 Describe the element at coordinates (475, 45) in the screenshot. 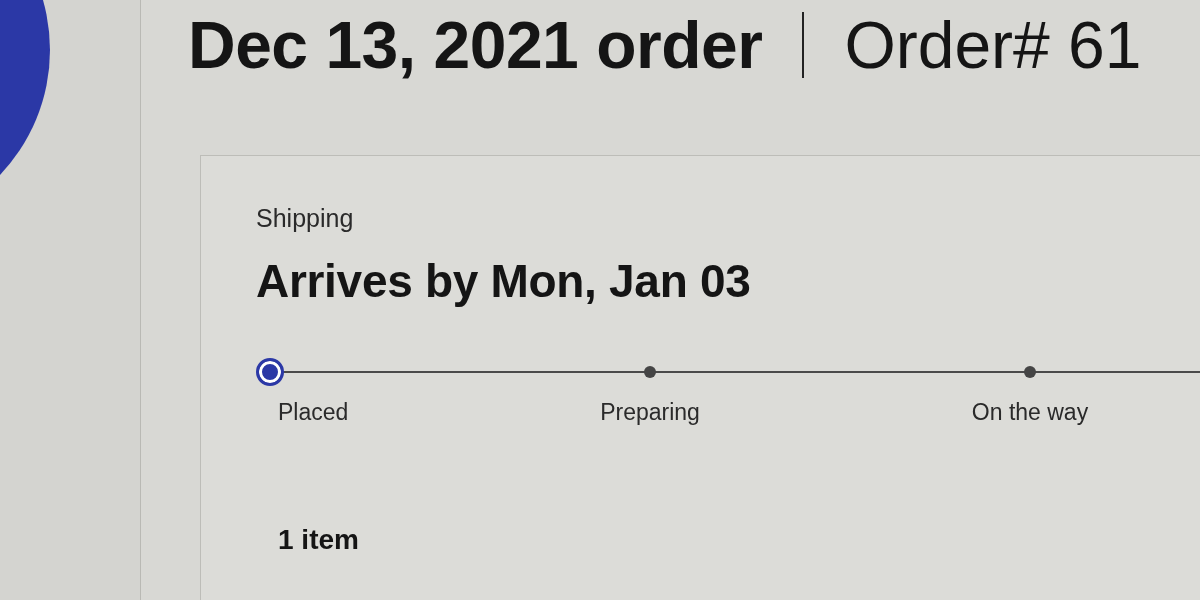

I see `order-date-title: Dec 13, 2021 order` at that location.